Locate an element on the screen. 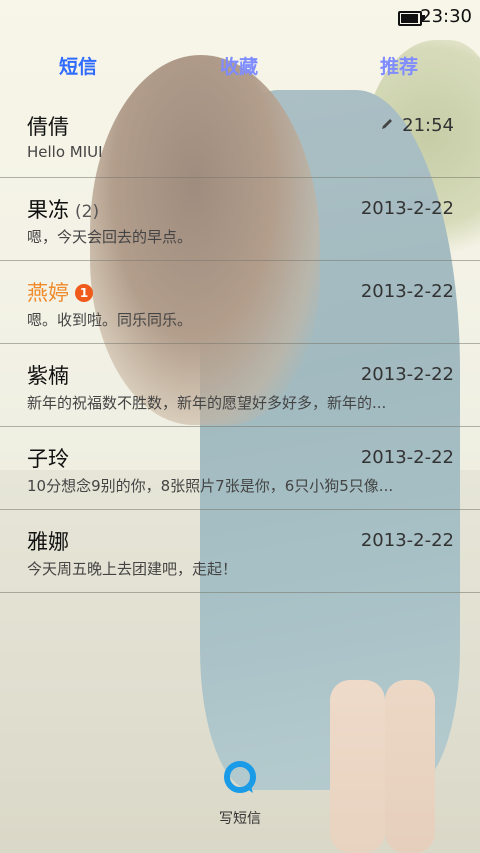 This screenshot has height=853, width=480. compose-message-button: 写短信 is located at coordinates (240, 795).